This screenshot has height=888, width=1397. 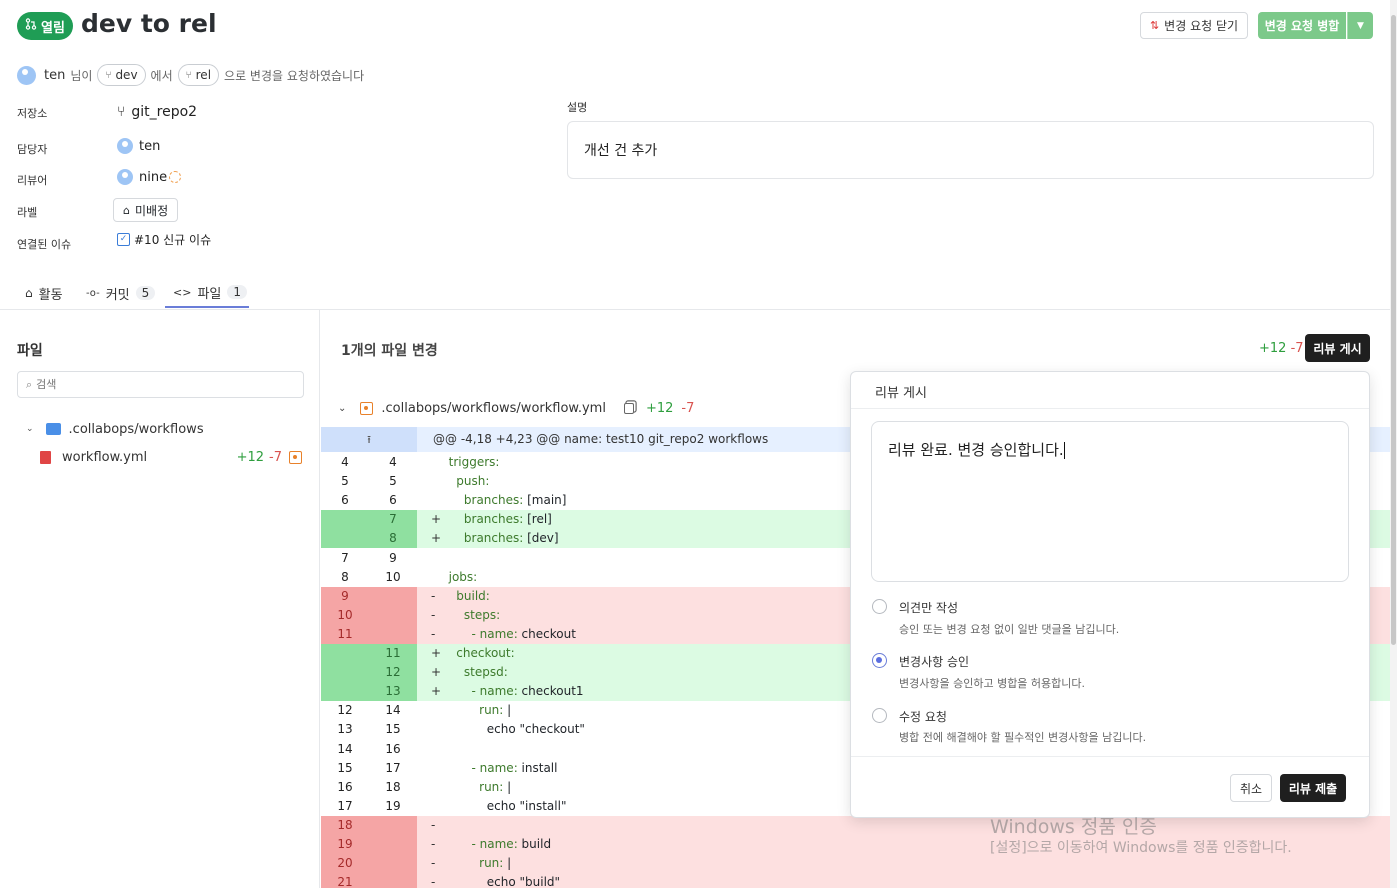 I want to click on line-number-gutter: 21, so click(x=369, y=880).